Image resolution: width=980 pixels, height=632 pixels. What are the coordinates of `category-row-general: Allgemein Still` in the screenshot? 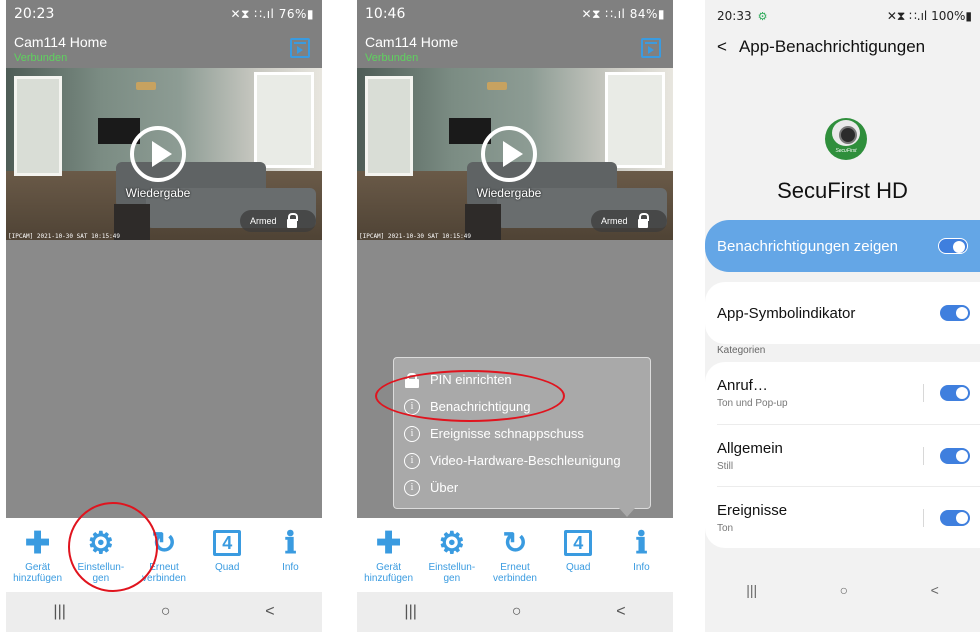 It's located at (848, 455).